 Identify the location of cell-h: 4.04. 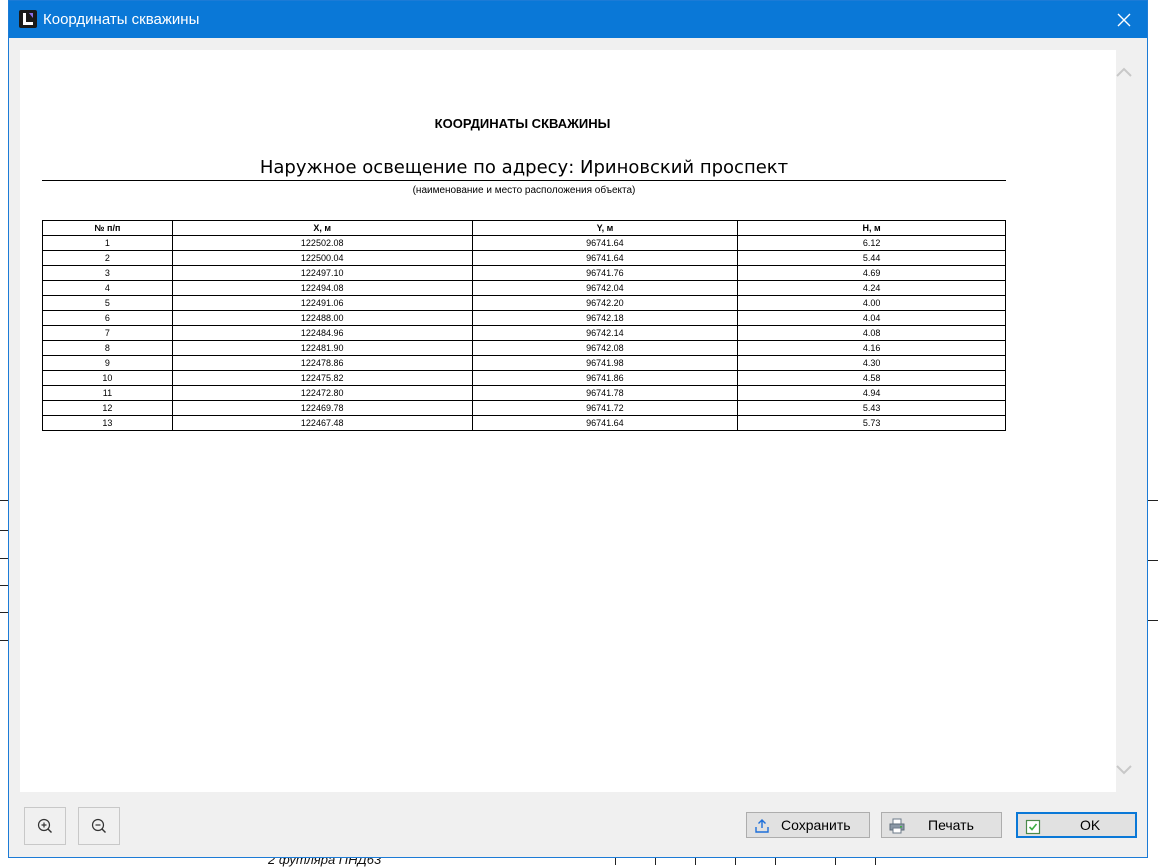
(871, 318).